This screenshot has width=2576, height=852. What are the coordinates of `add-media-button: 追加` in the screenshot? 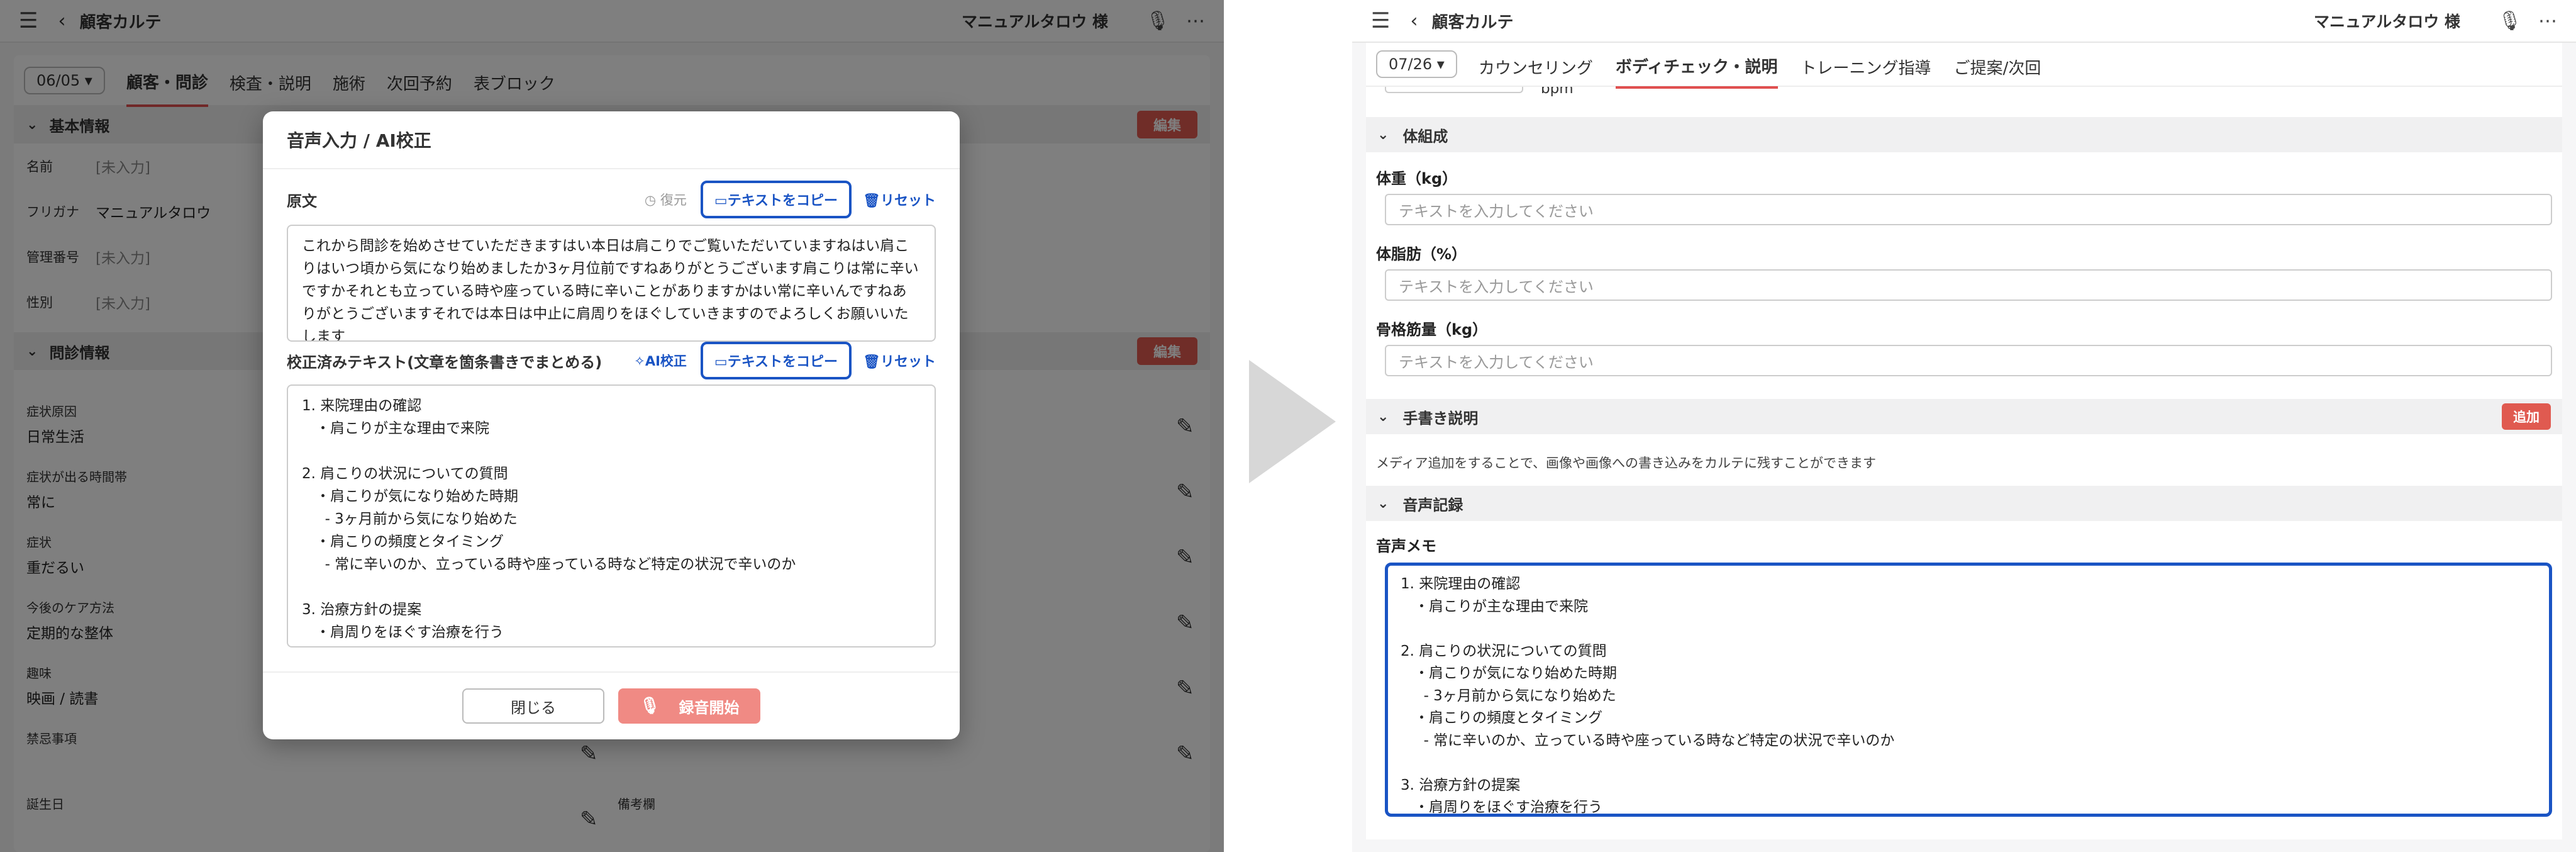 It's located at (2526, 417).